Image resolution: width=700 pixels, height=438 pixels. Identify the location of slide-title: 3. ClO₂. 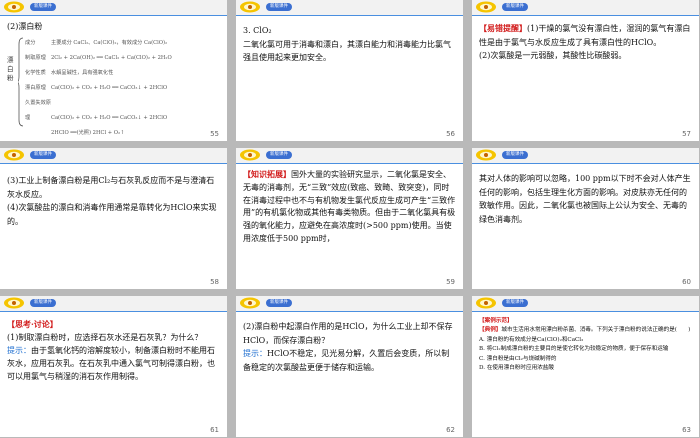
(257, 30).